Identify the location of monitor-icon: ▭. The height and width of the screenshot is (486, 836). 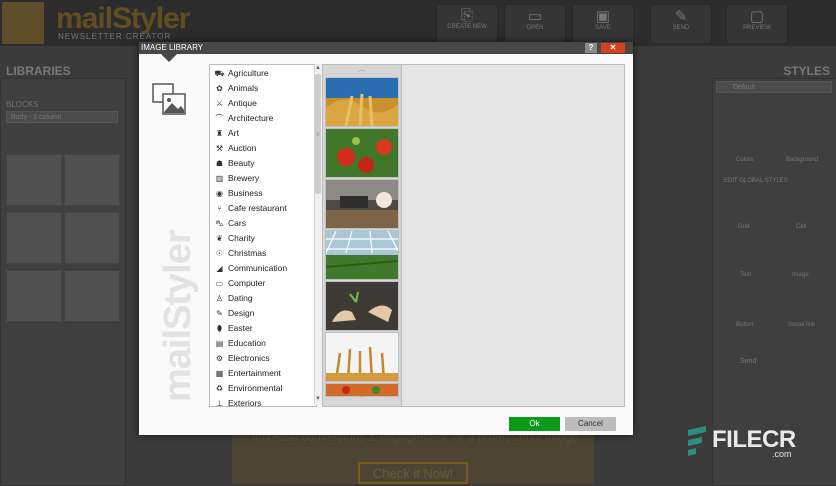
(219, 283).